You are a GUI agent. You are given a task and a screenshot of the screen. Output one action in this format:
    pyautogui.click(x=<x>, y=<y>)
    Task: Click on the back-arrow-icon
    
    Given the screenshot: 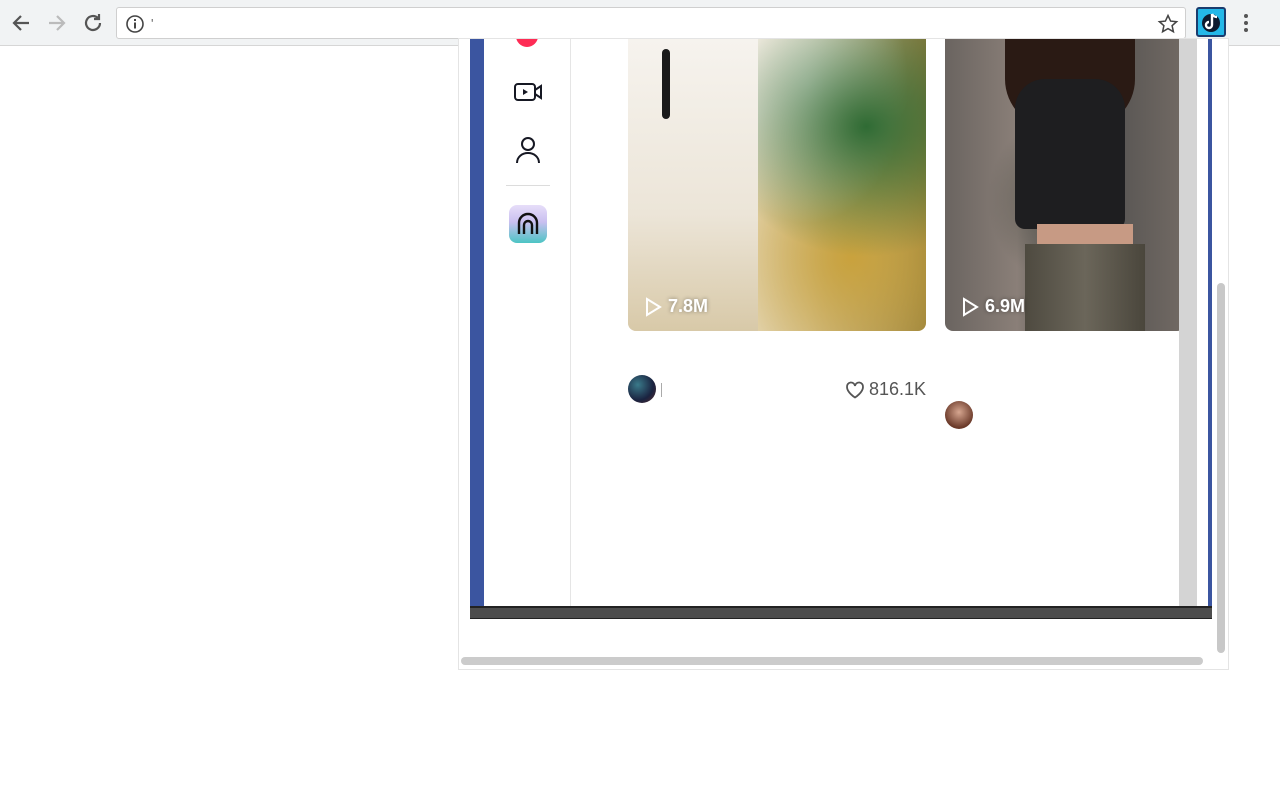 What is the action you would take?
    pyautogui.click(x=20, y=23)
    